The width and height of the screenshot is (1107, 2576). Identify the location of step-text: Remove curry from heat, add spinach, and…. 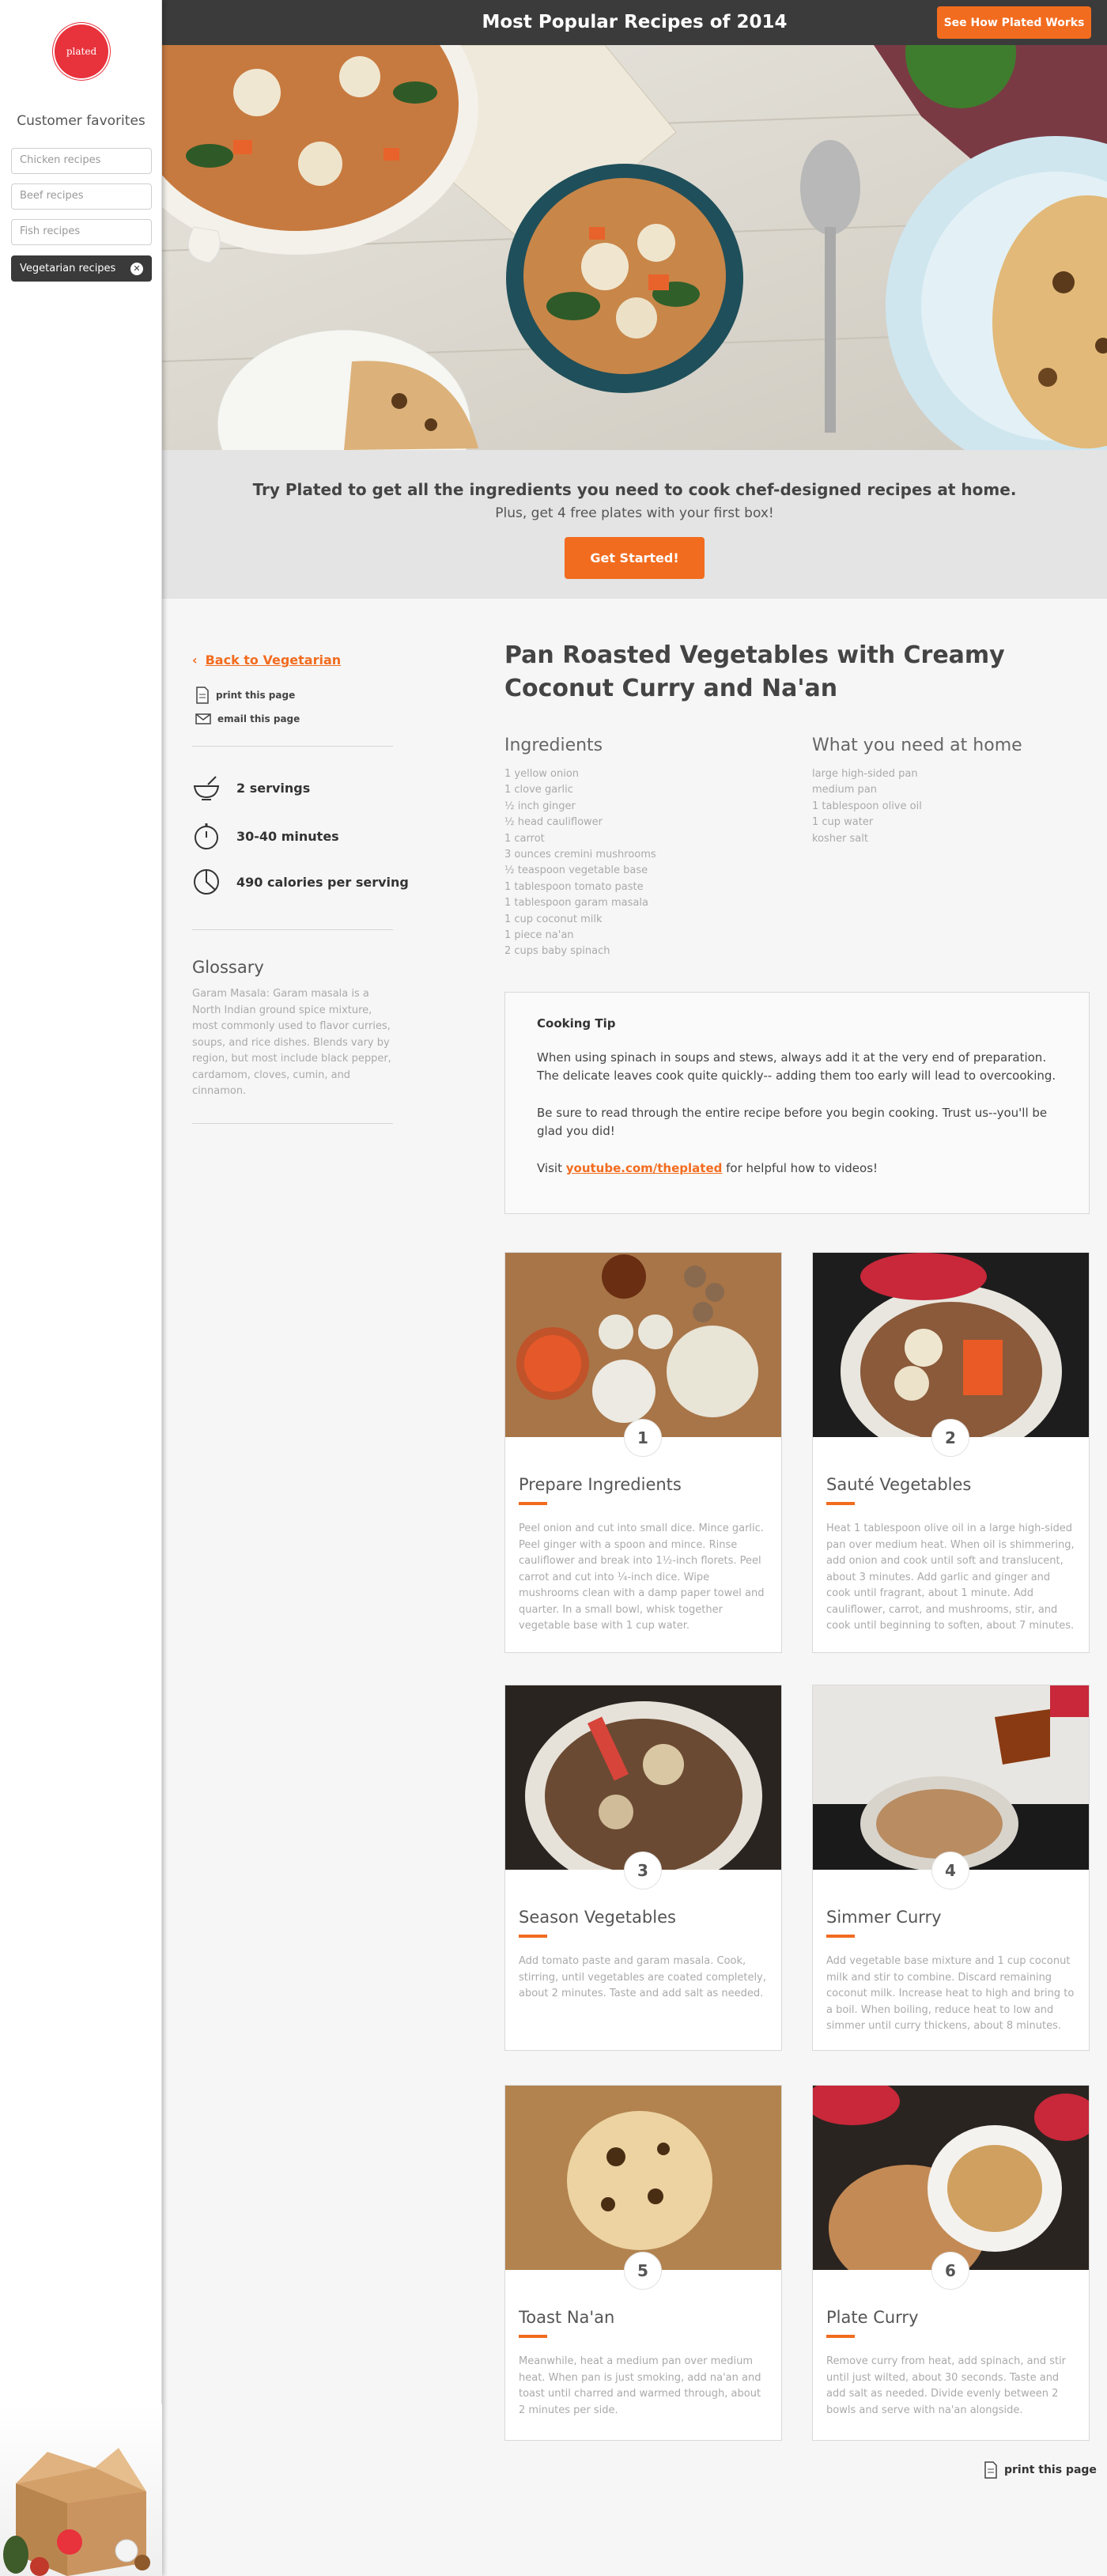
(947, 2385).